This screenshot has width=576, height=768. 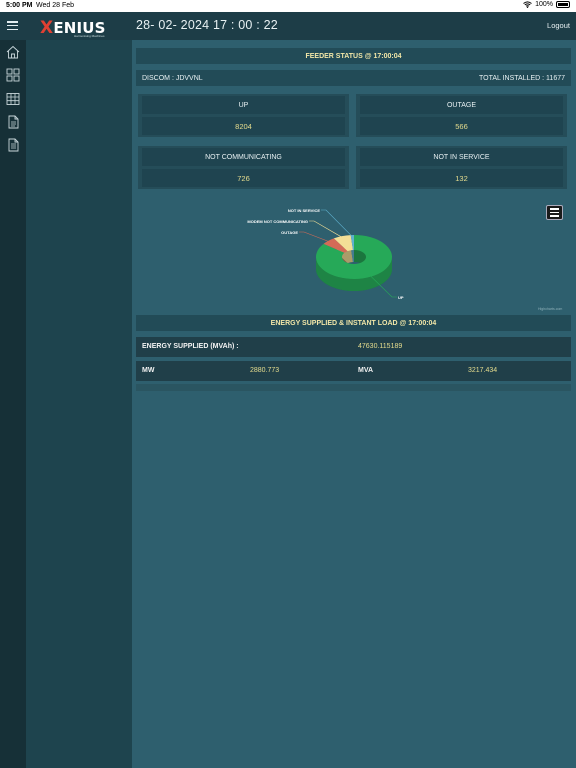 What do you see at coordinates (55, 5) in the screenshot?
I see `status-date: Wed 28 Feb` at bounding box center [55, 5].